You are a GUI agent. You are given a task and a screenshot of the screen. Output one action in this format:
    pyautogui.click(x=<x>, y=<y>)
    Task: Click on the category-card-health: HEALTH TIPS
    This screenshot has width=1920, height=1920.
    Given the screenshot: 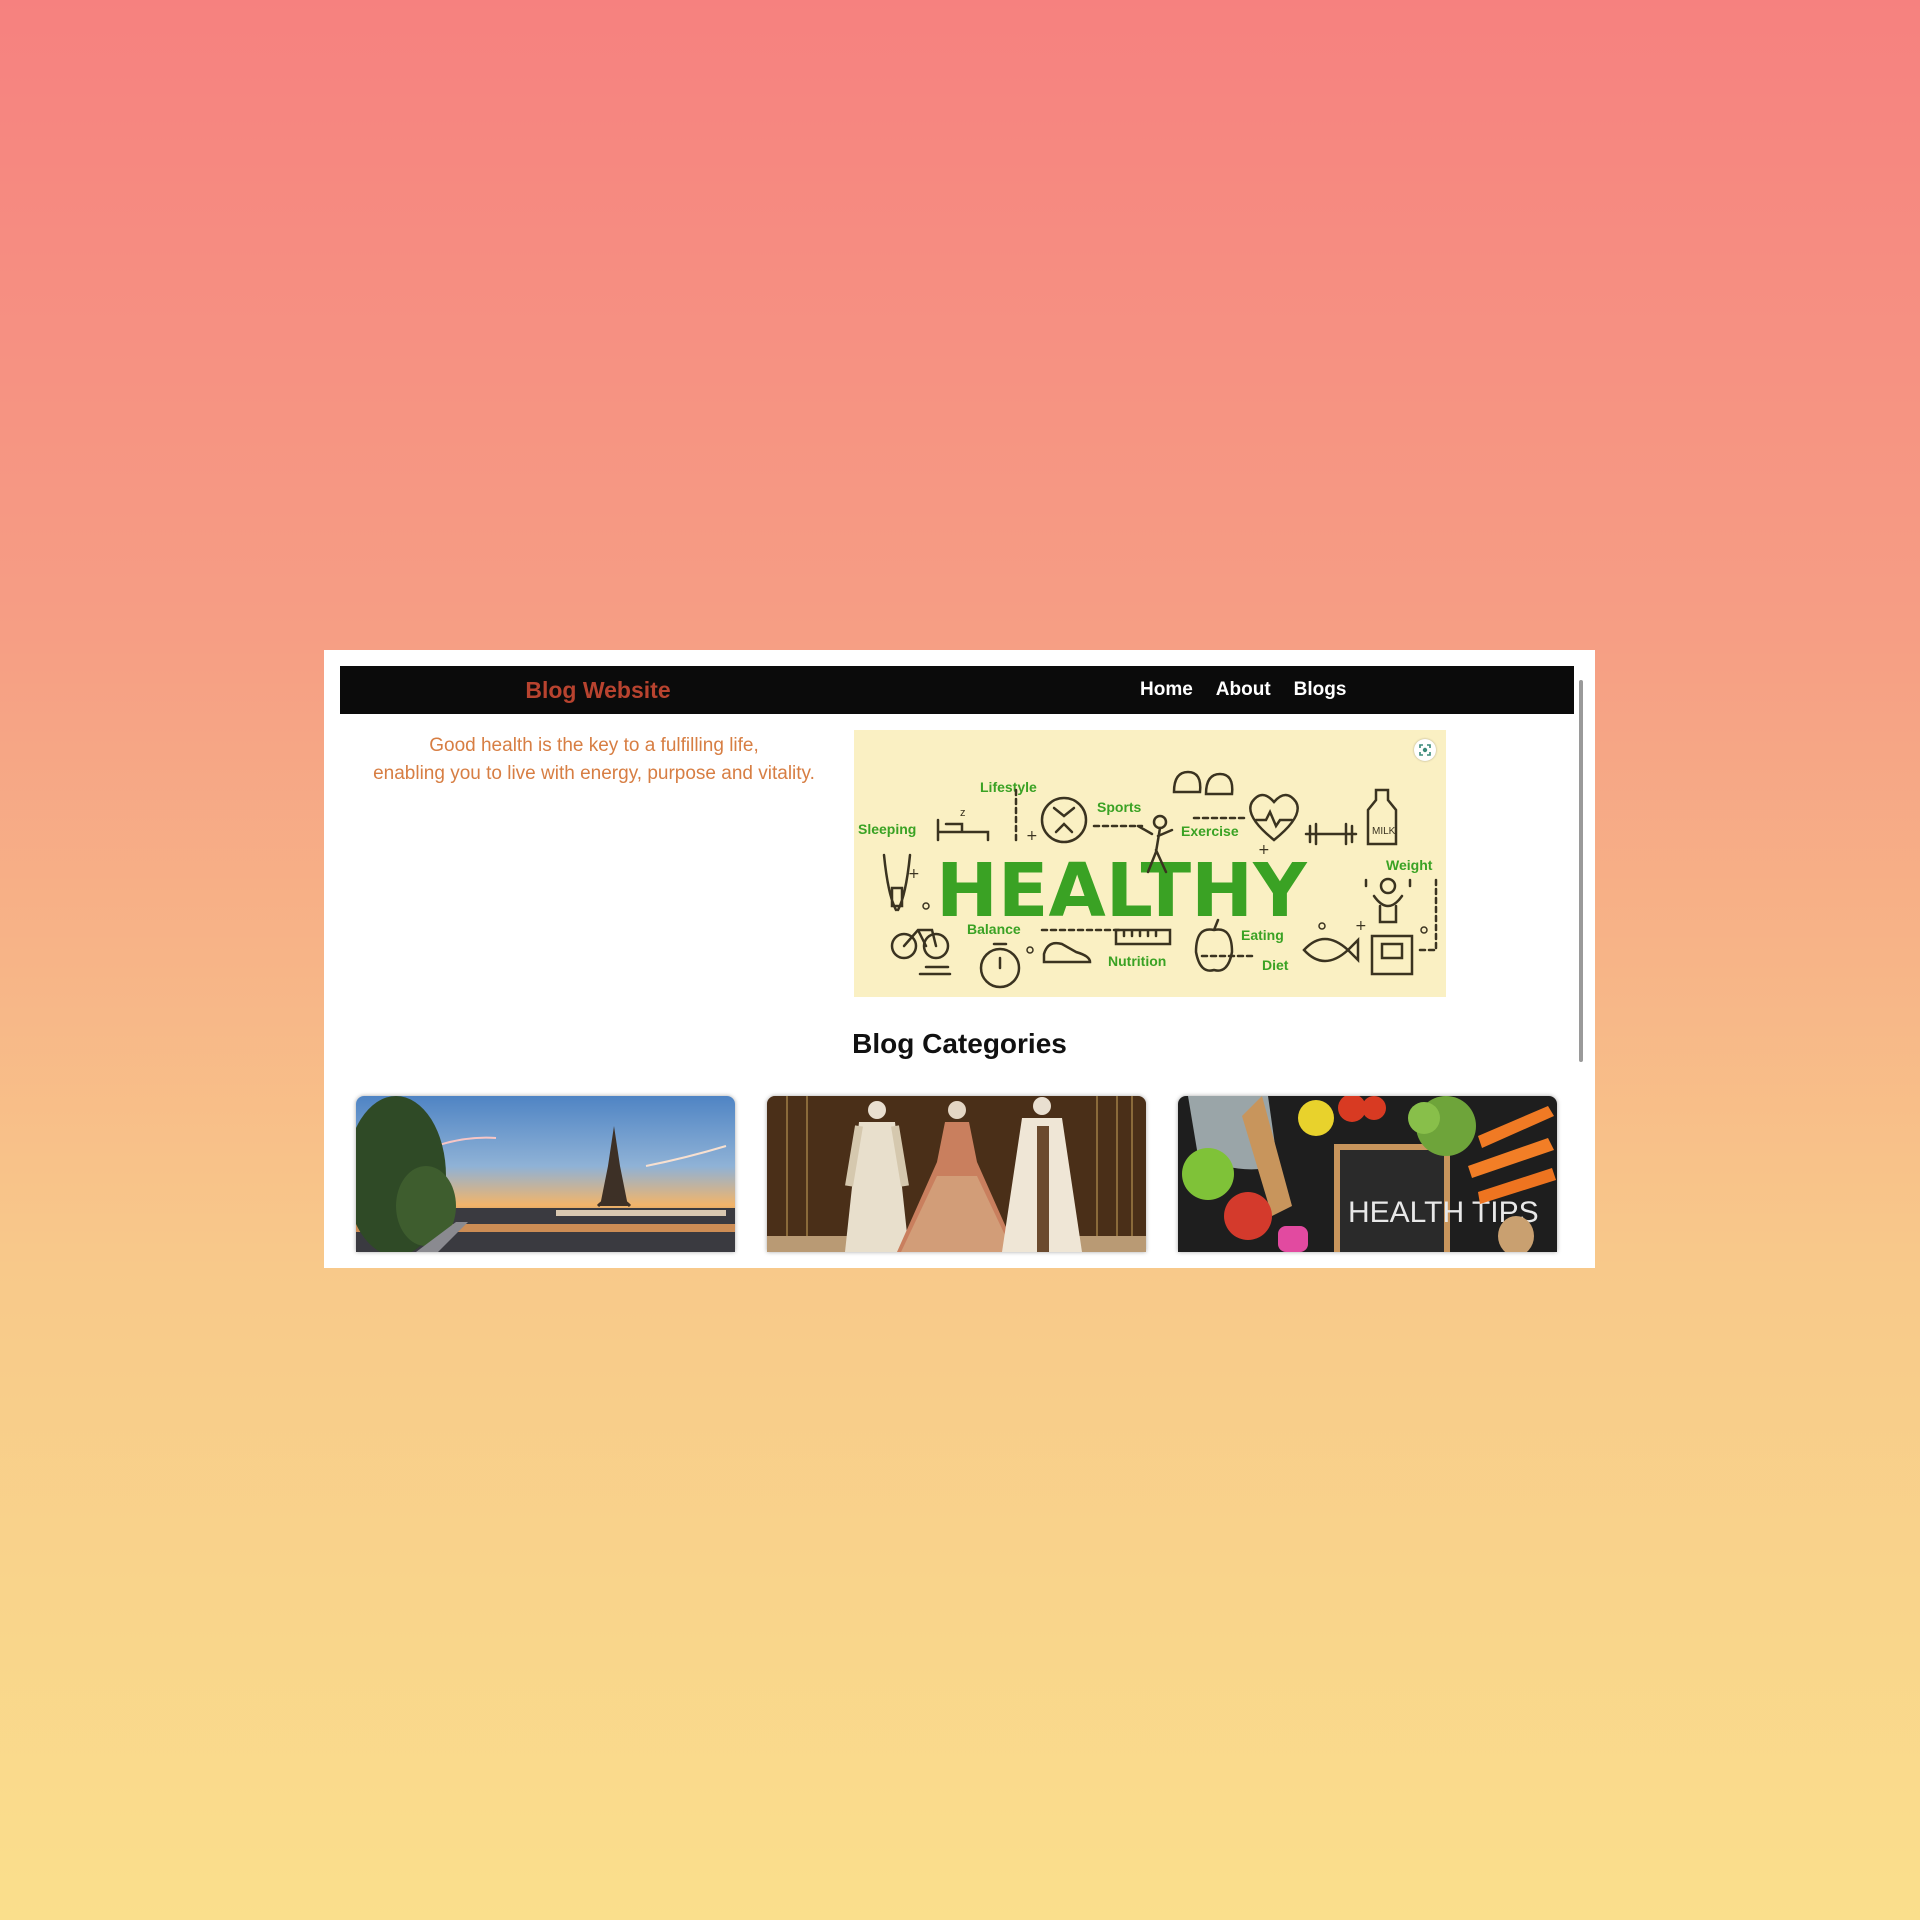 What is the action you would take?
    pyautogui.click(x=1367, y=1174)
    